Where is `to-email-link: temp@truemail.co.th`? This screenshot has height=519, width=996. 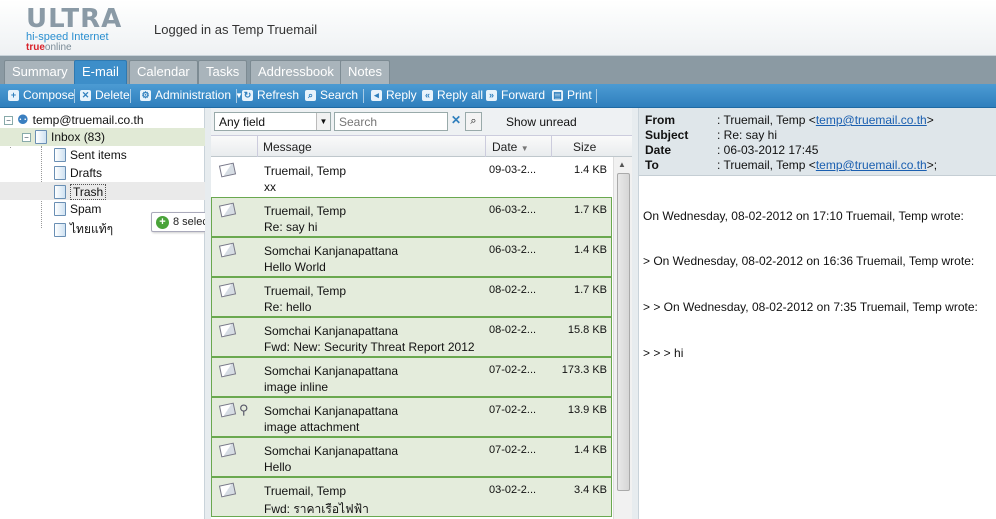
to-email-link: temp@truemail.co.th is located at coordinates (871, 165).